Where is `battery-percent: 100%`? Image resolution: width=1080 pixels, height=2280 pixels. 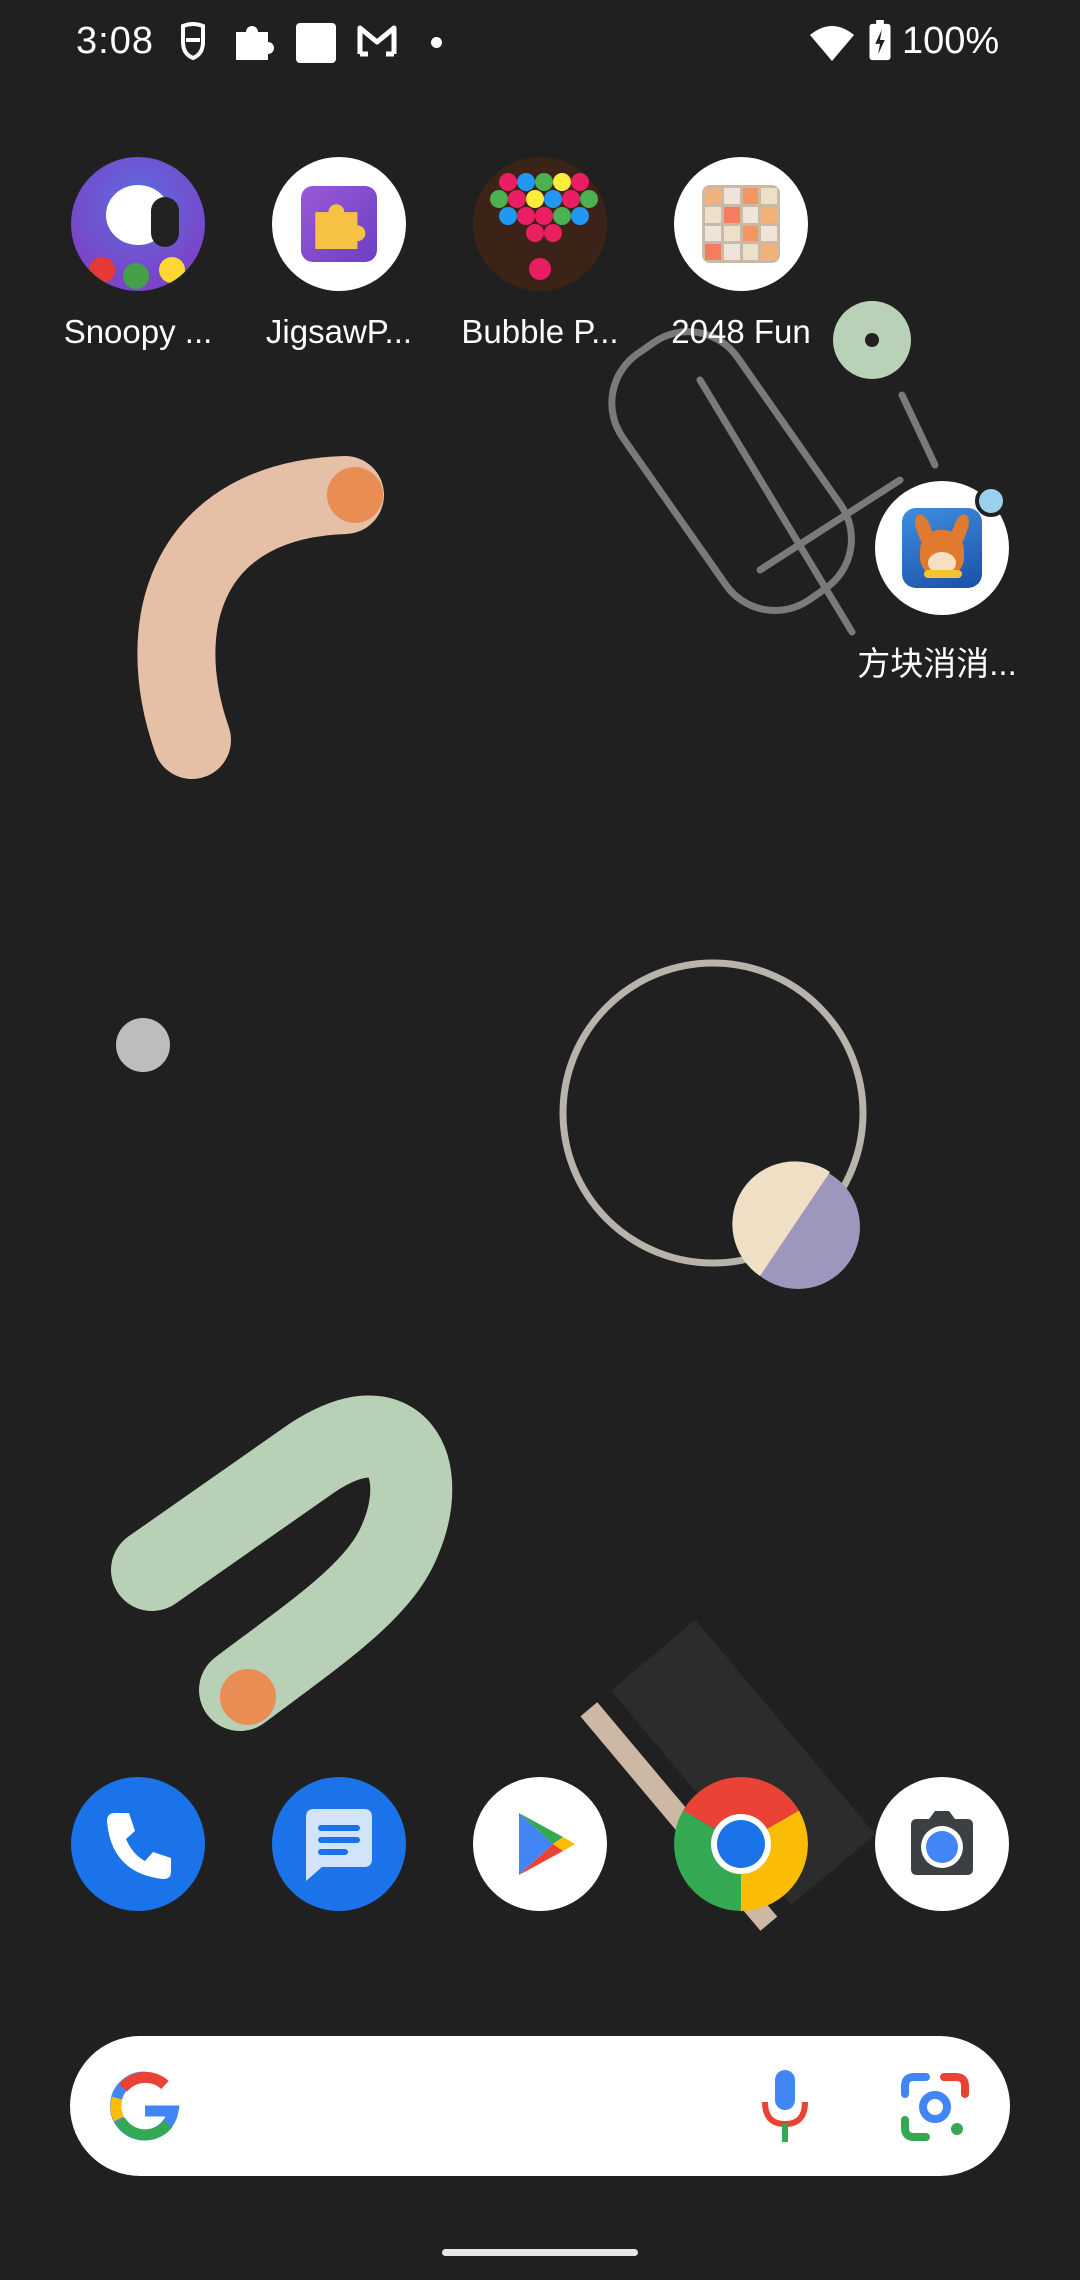 battery-percent: 100% is located at coordinates (951, 41).